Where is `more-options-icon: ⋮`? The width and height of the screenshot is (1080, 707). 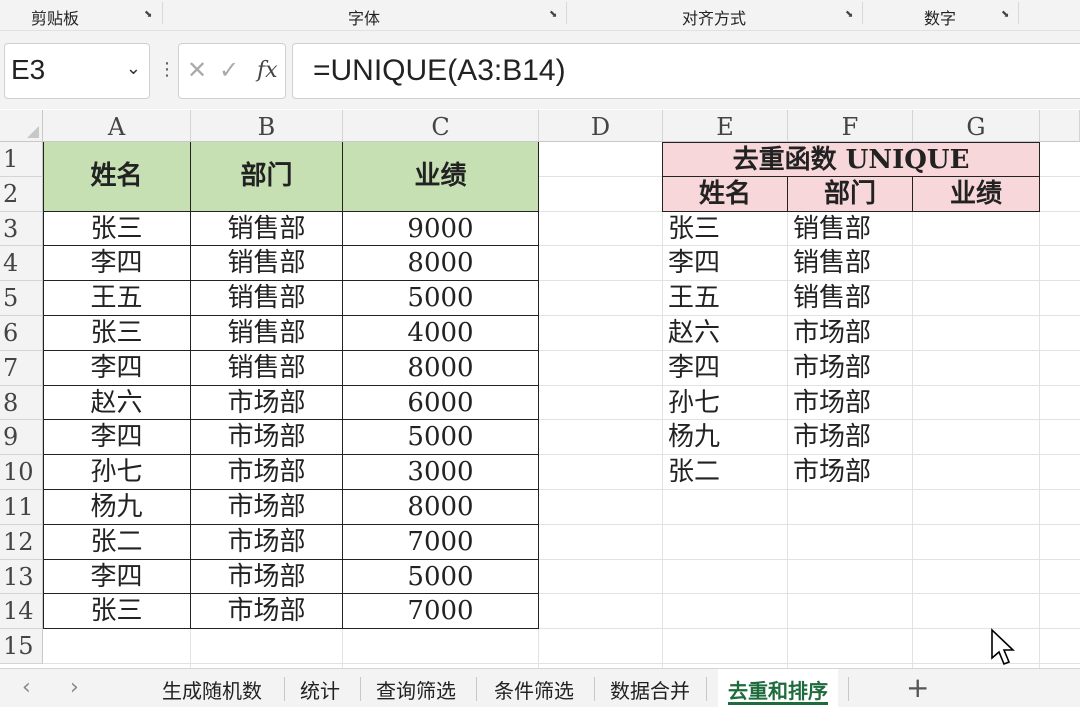 more-options-icon: ⋮ is located at coordinates (167, 69).